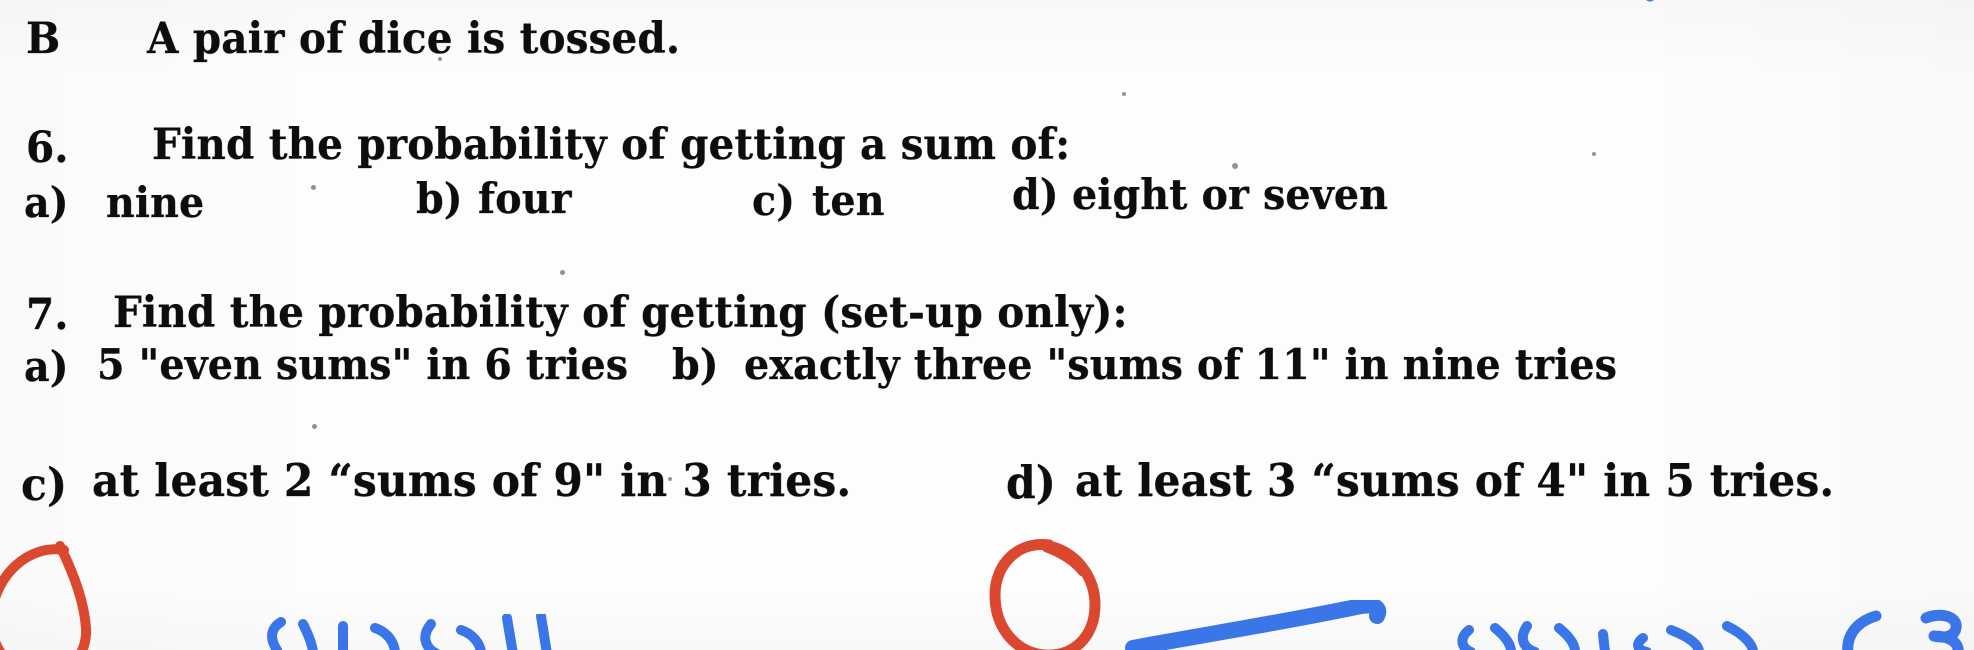 The image size is (1974, 650). I want to click on blue-handwriting-bottom-center, so click(1607, 635).